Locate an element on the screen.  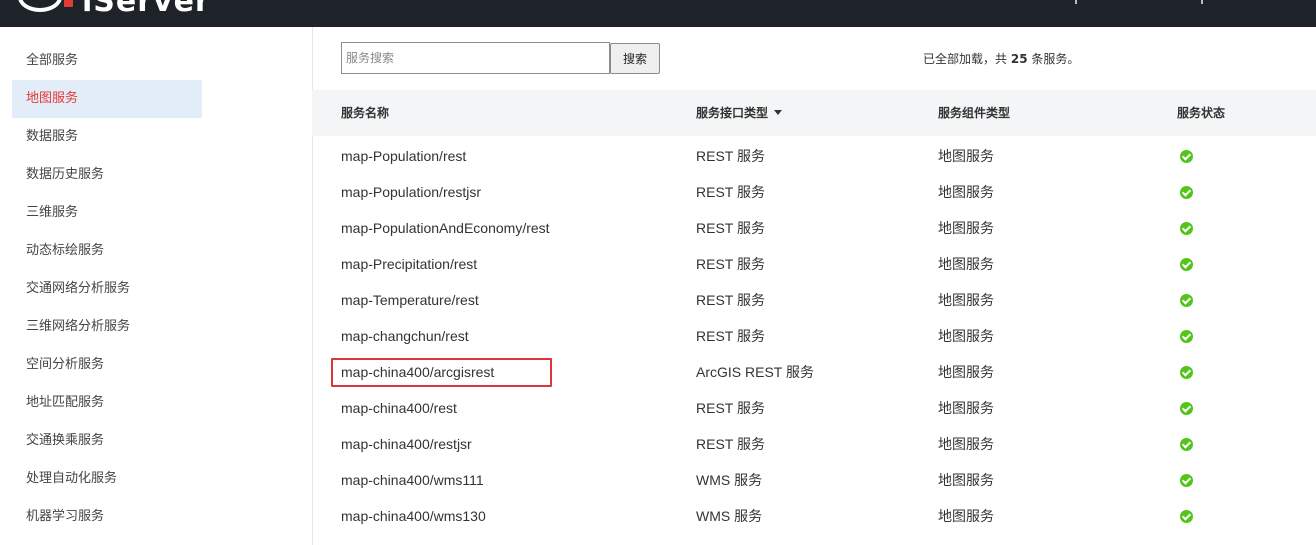
table-row: map-china400/rest REST 服务 地图服务 is located at coordinates (814, 408).